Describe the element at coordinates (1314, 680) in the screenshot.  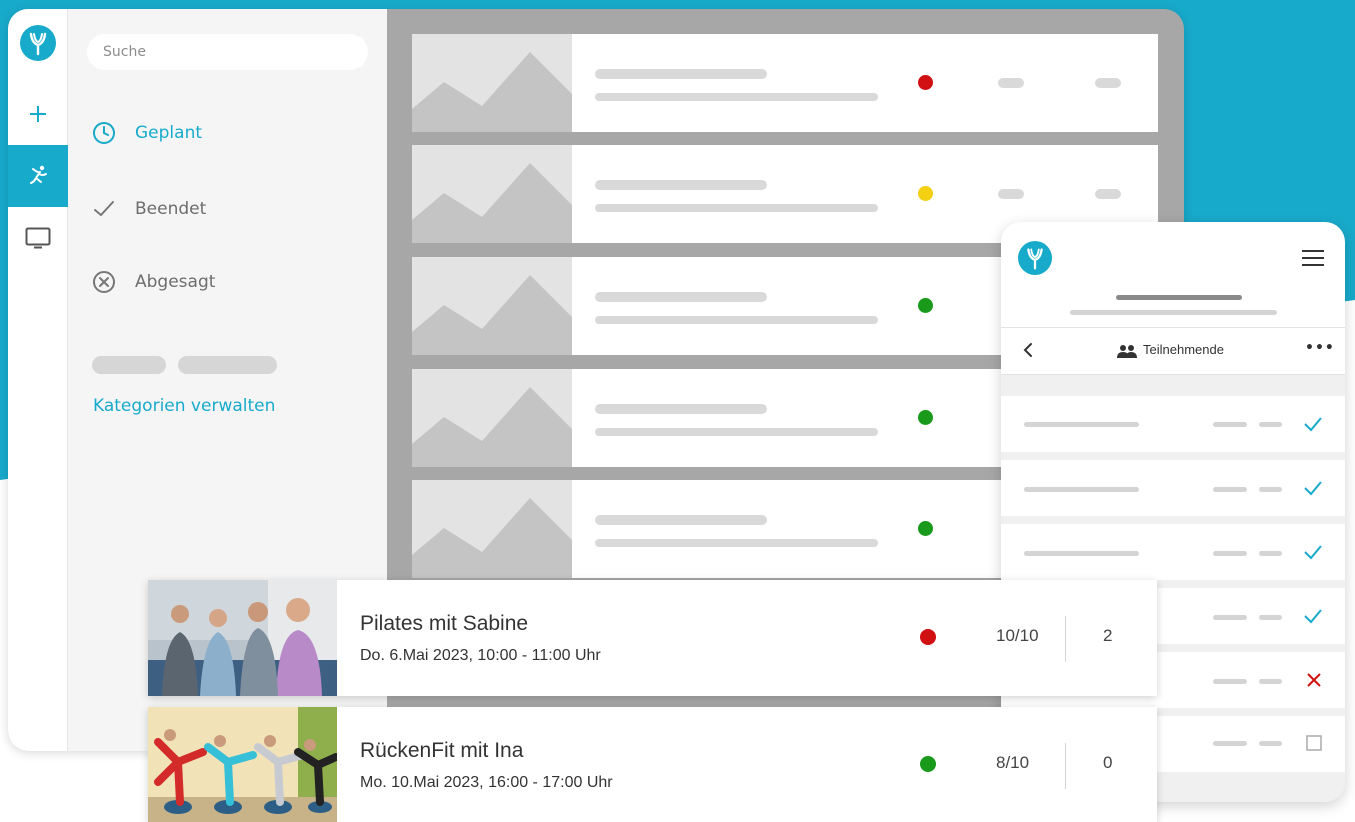
I see `cross-icon` at that location.